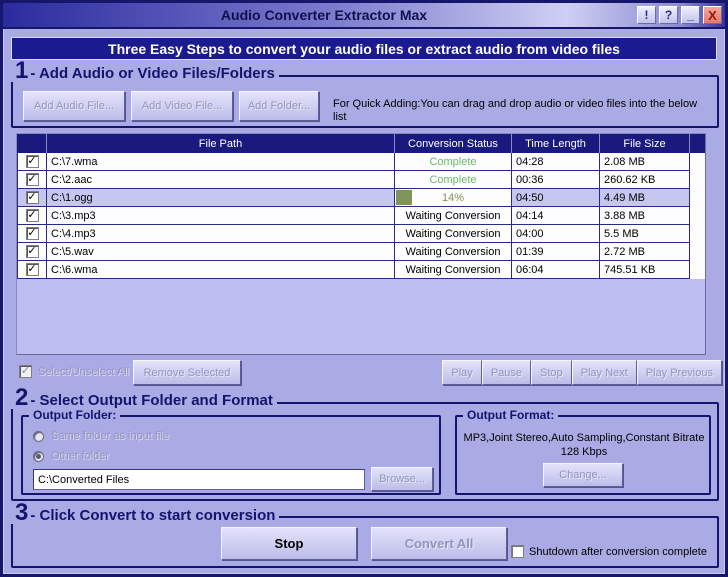  What do you see at coordinates (645, 180) in the screenshot?
I see `file-size: 260.62 KB` at bounding box center [645, 180].